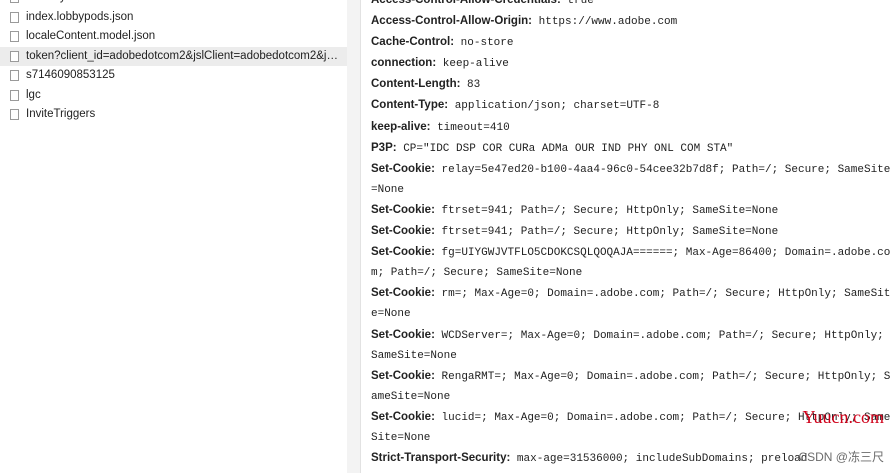 Image resolution: width=896 pixels, height=473 pixels. What do you see at coordinates (473, 127) in the screenshot?
I see `header-value: timeout=410` at bounding box center [473, 127].